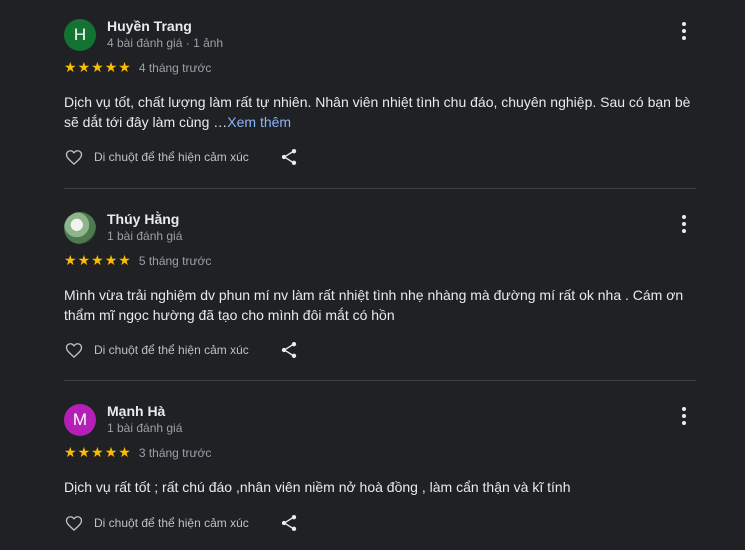 This screenshot has height=550, width=745. Describe the element at coordinates (175, 261) in the screenshot. I see `review-date: 5 tháng trước` at that location.